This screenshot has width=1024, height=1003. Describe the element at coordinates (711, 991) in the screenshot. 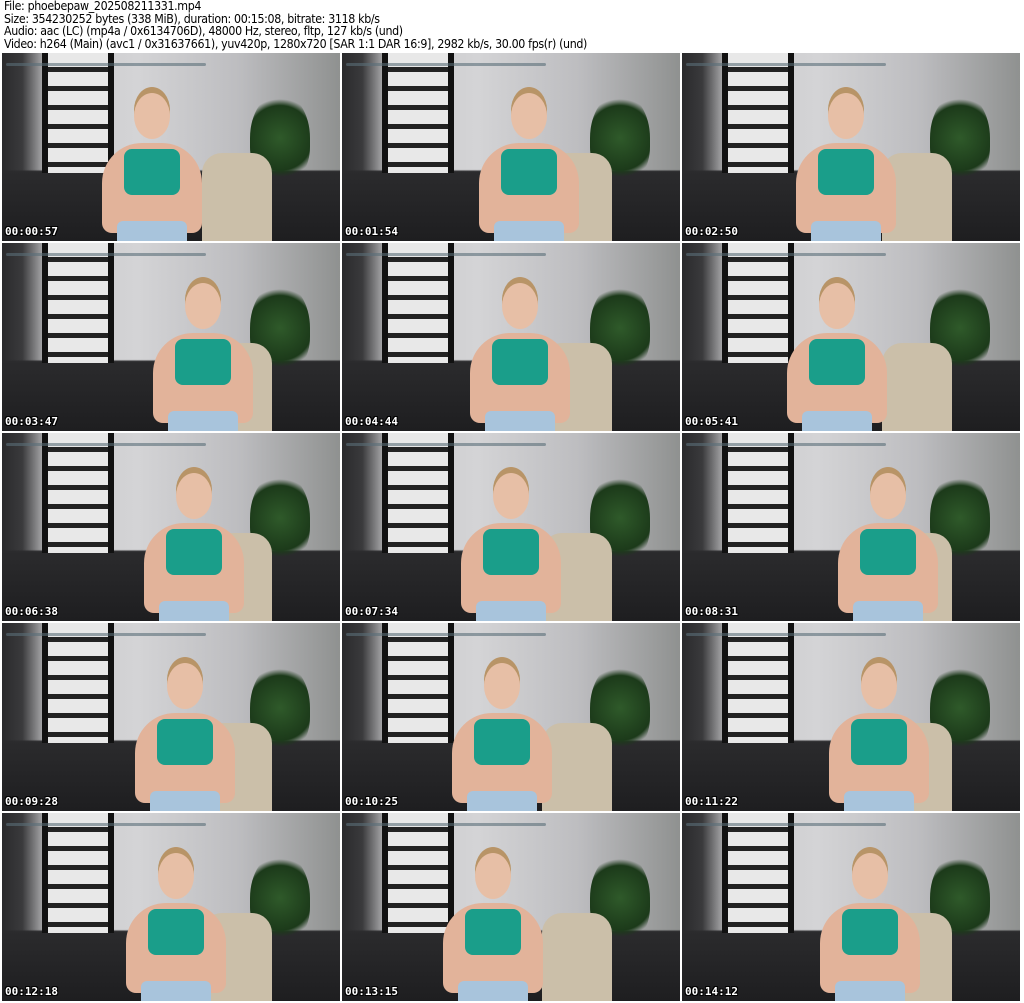

I see `timestamp: 00:14:12` at that location.